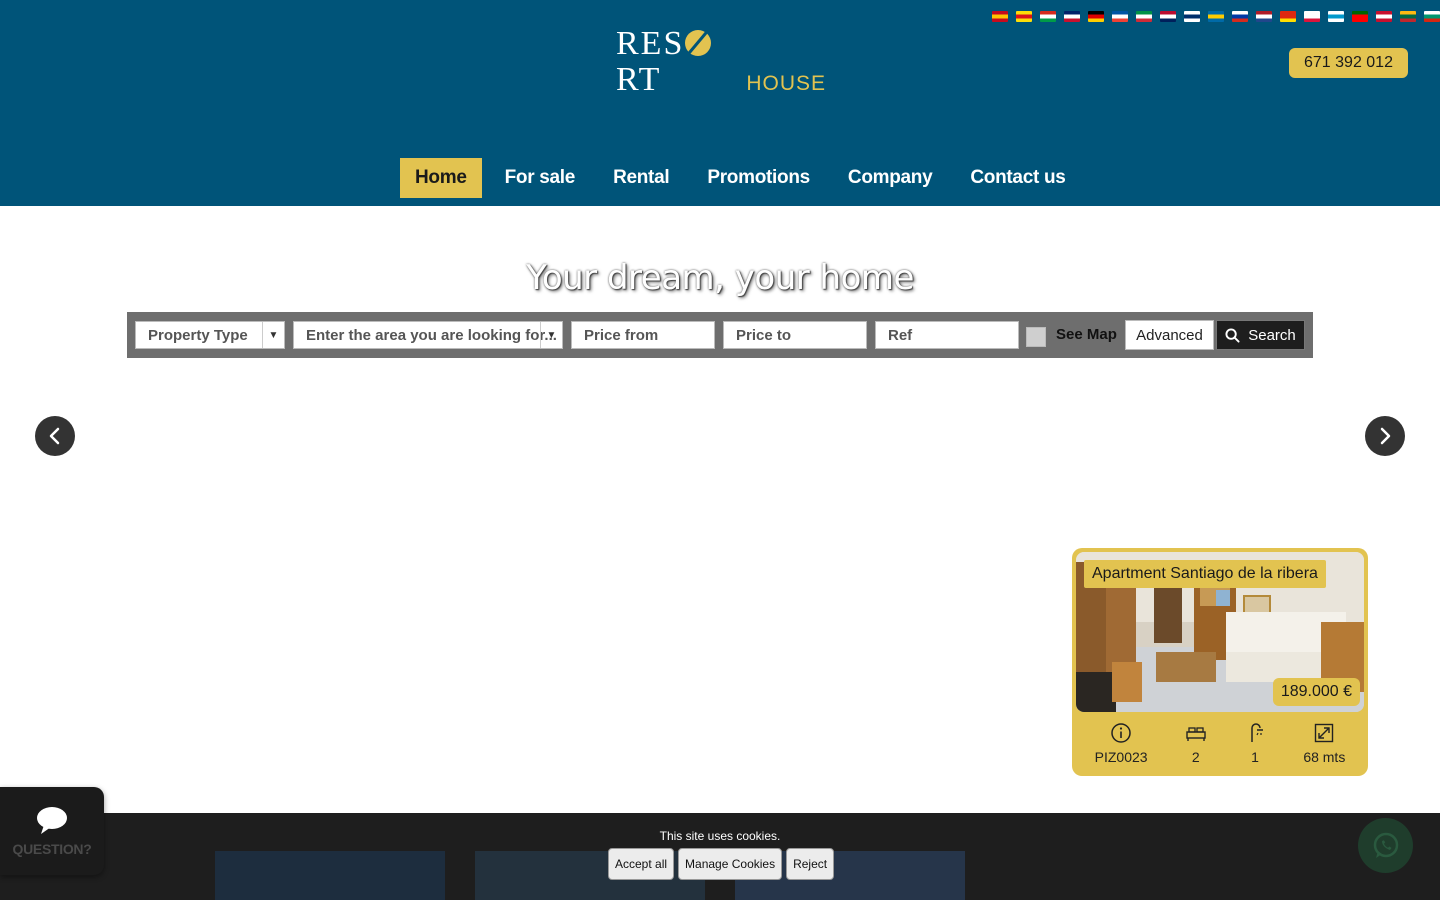 The width and height of the screenshot is (1440, 900). I want to click on featured-thumbnail, so click(330, 875).